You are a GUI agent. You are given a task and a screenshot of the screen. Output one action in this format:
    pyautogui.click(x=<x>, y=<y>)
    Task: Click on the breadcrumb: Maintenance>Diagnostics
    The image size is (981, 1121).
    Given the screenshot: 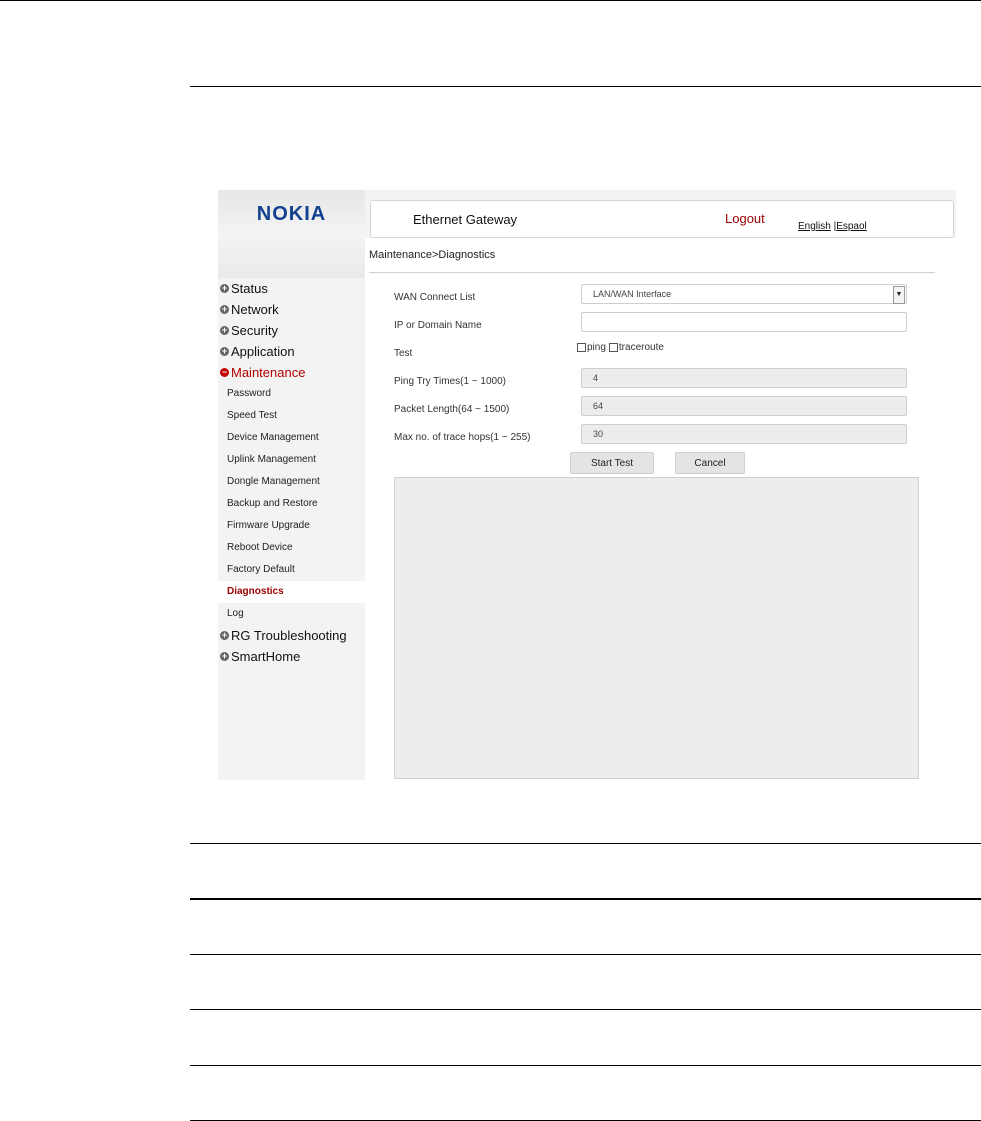 What is the action you would take?
    pyautogui.click(x=432, y=255)
    